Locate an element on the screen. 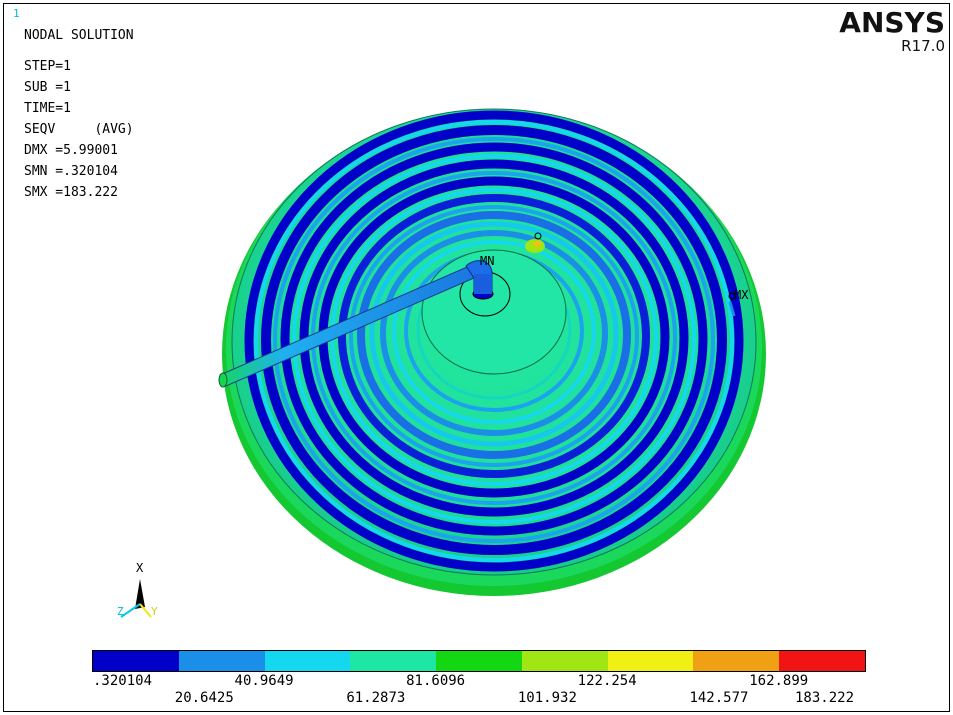 The width and height of the screenshot is (953, 715). legend-value-top: 40.9649 is located at coordinates (264, 681).